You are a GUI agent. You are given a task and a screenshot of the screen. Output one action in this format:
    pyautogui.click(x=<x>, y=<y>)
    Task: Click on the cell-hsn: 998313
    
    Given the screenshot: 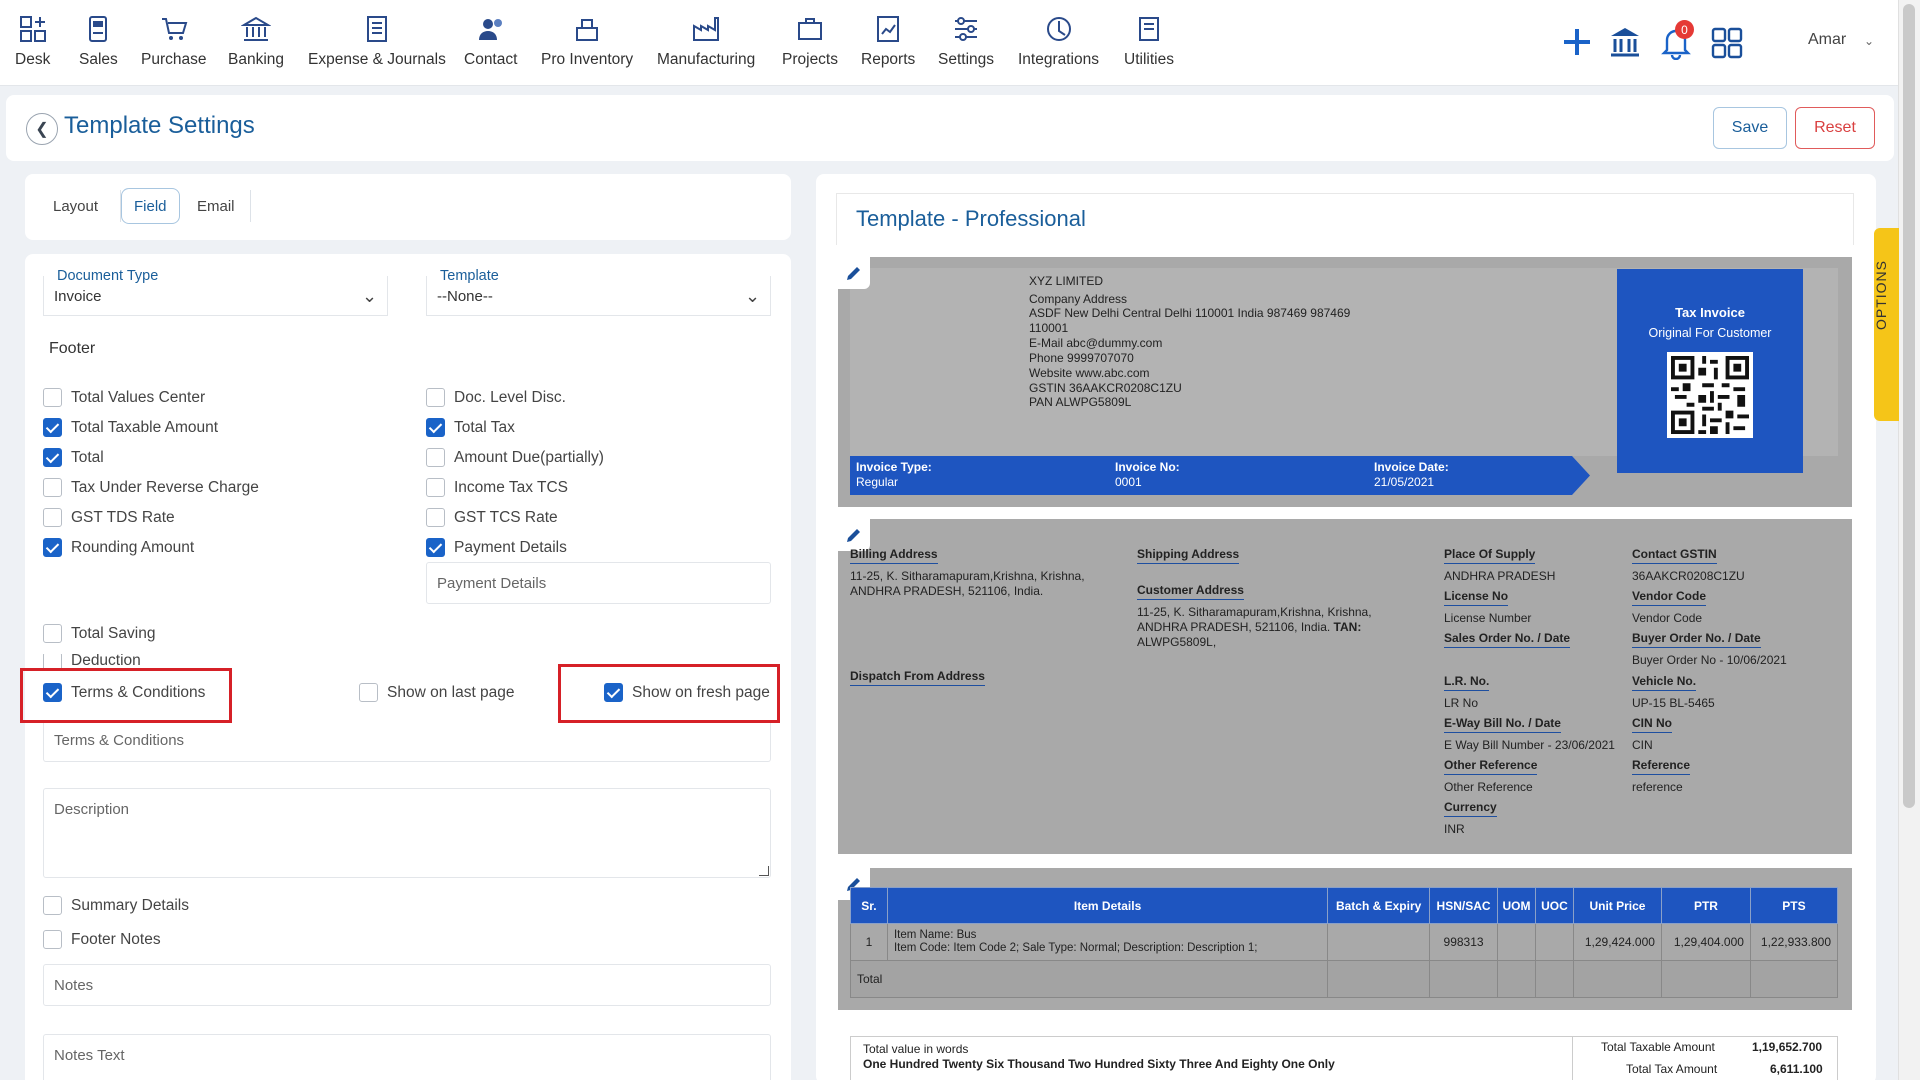 What is the action you would take?
    pyautogui.click(x=1464, y=942)
    